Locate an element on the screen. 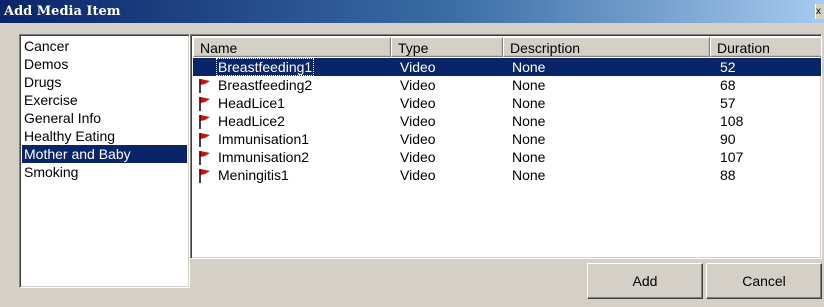 This screenshot has width=824, height=307. blank-icon is located at coordinates (205, 68).